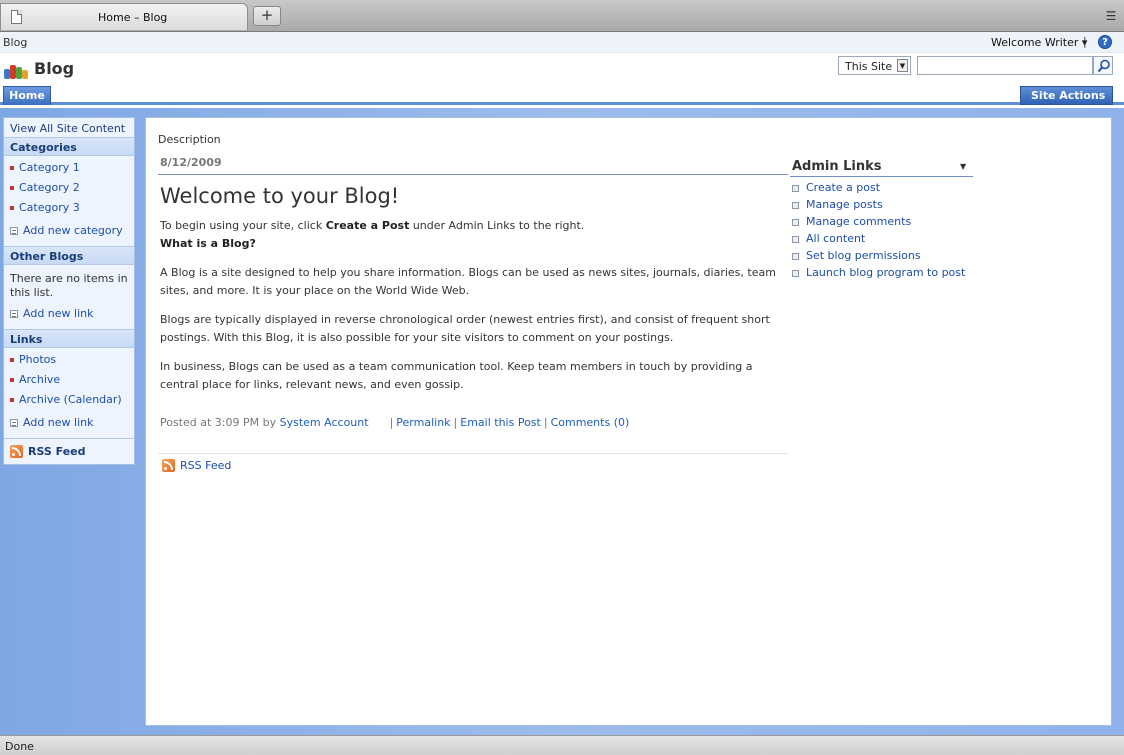 This screenshot has height=755, width=1124. I want to click on links-item: Photos, so click(37, 359).